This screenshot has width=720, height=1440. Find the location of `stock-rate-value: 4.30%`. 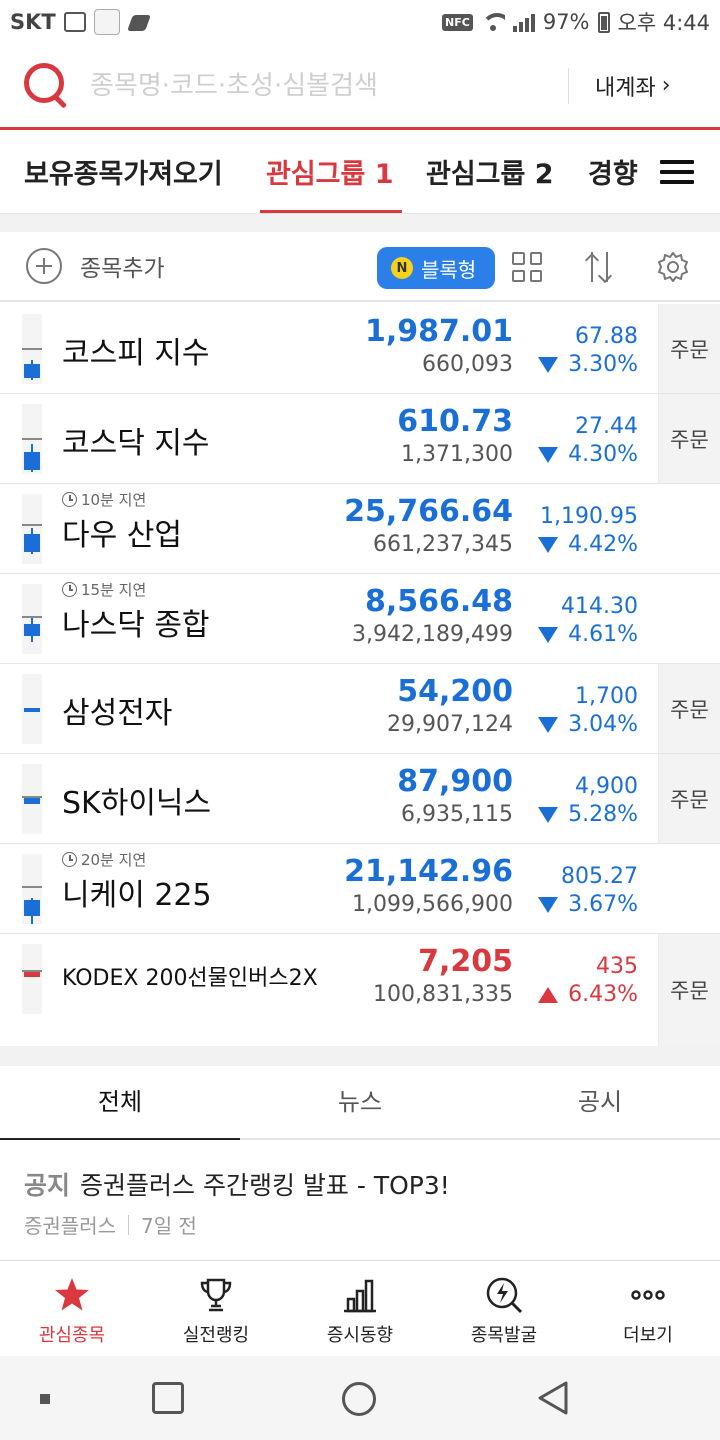

stock-rate-value: 4.30% is located at coordinates (603, 454).